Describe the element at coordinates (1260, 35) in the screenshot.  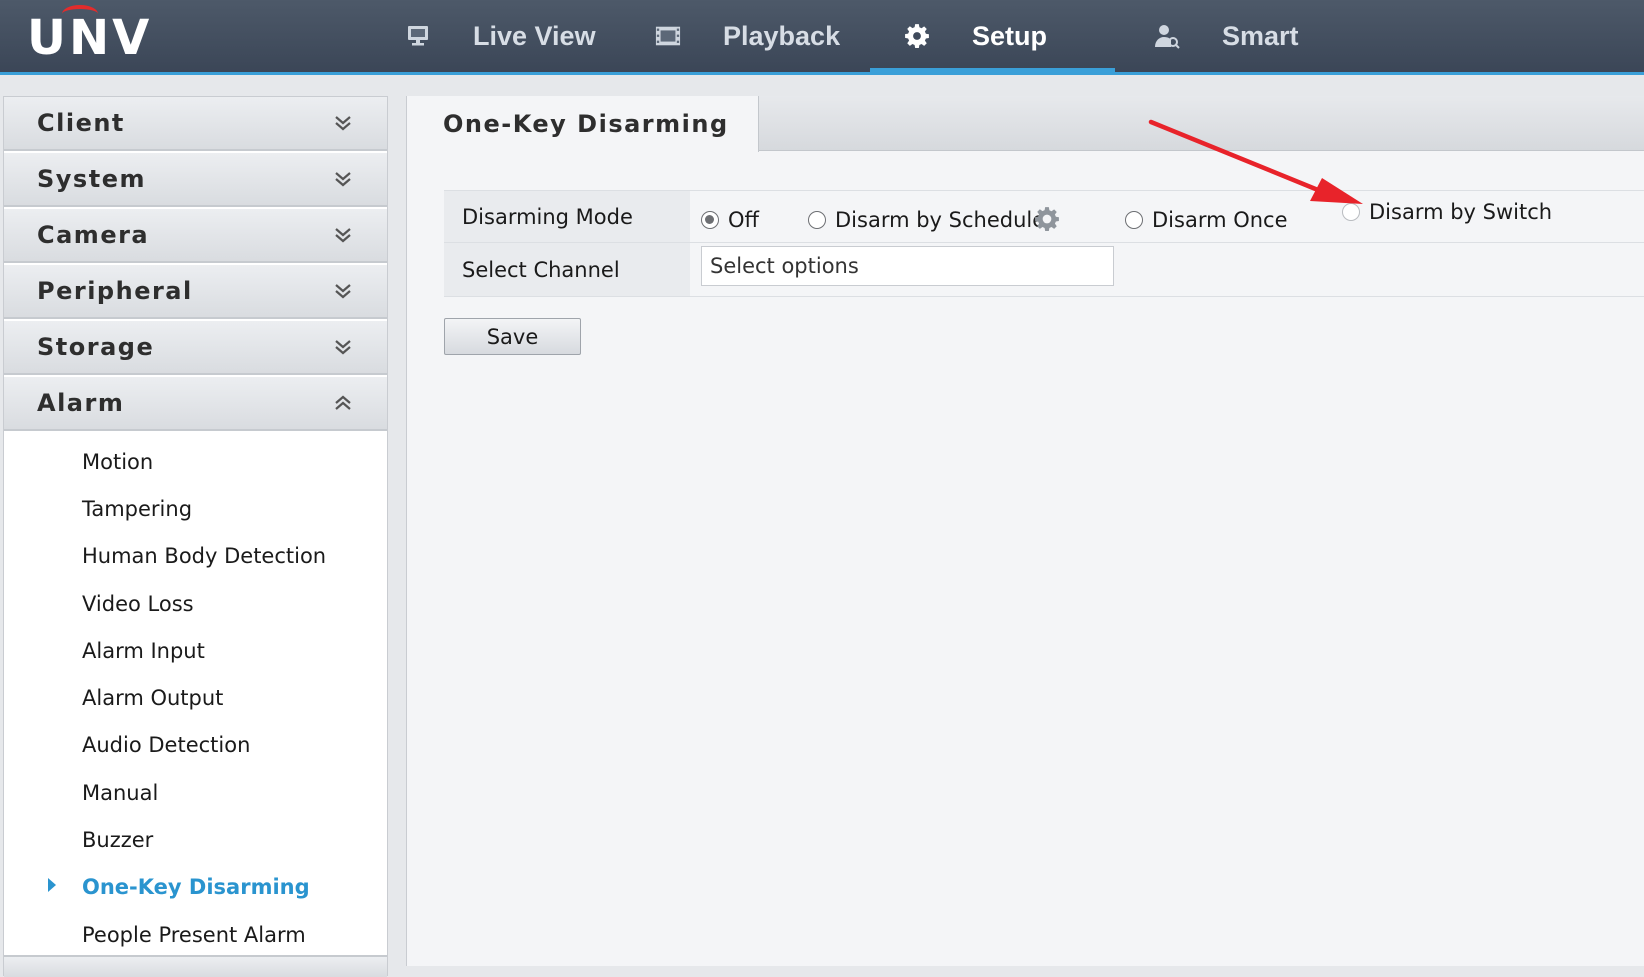
I see `nav-smart-label: Smart` at that location.